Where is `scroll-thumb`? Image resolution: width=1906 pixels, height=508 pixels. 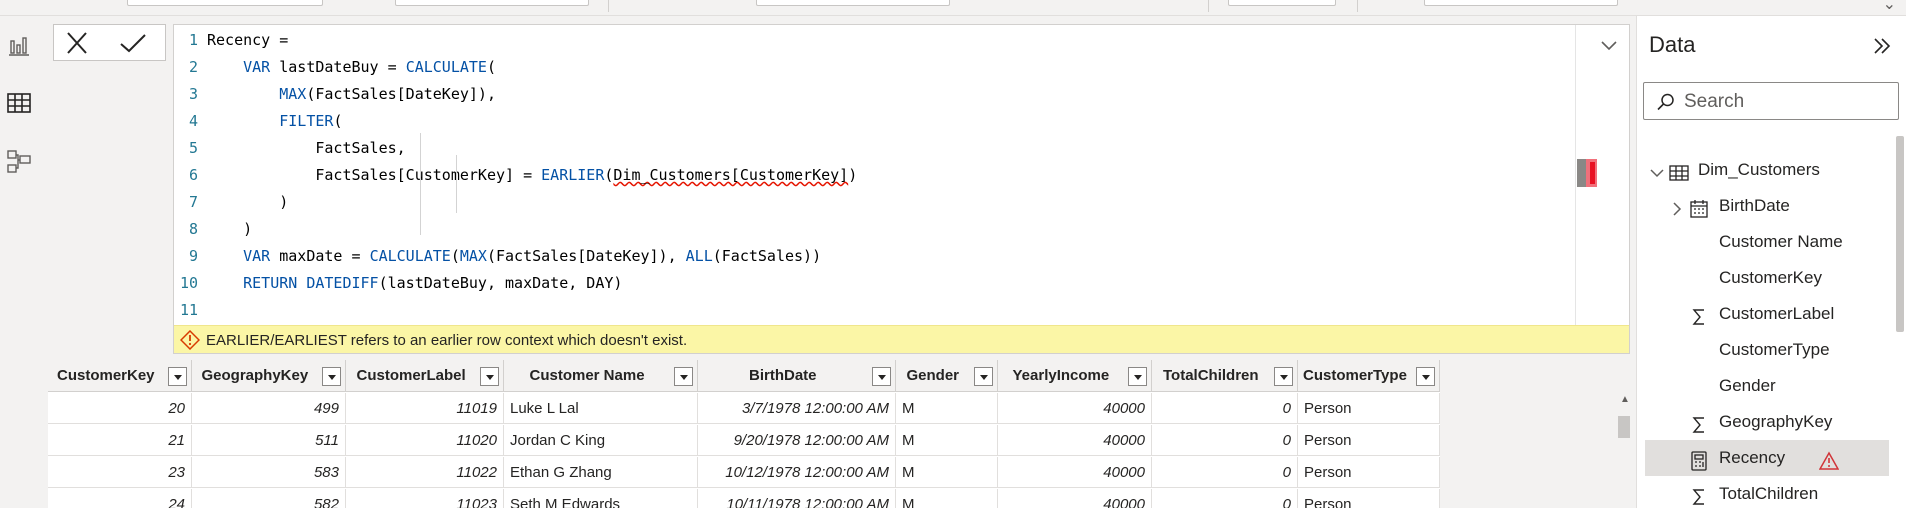
scroll-thumb is located at coordinates (1624, 427).